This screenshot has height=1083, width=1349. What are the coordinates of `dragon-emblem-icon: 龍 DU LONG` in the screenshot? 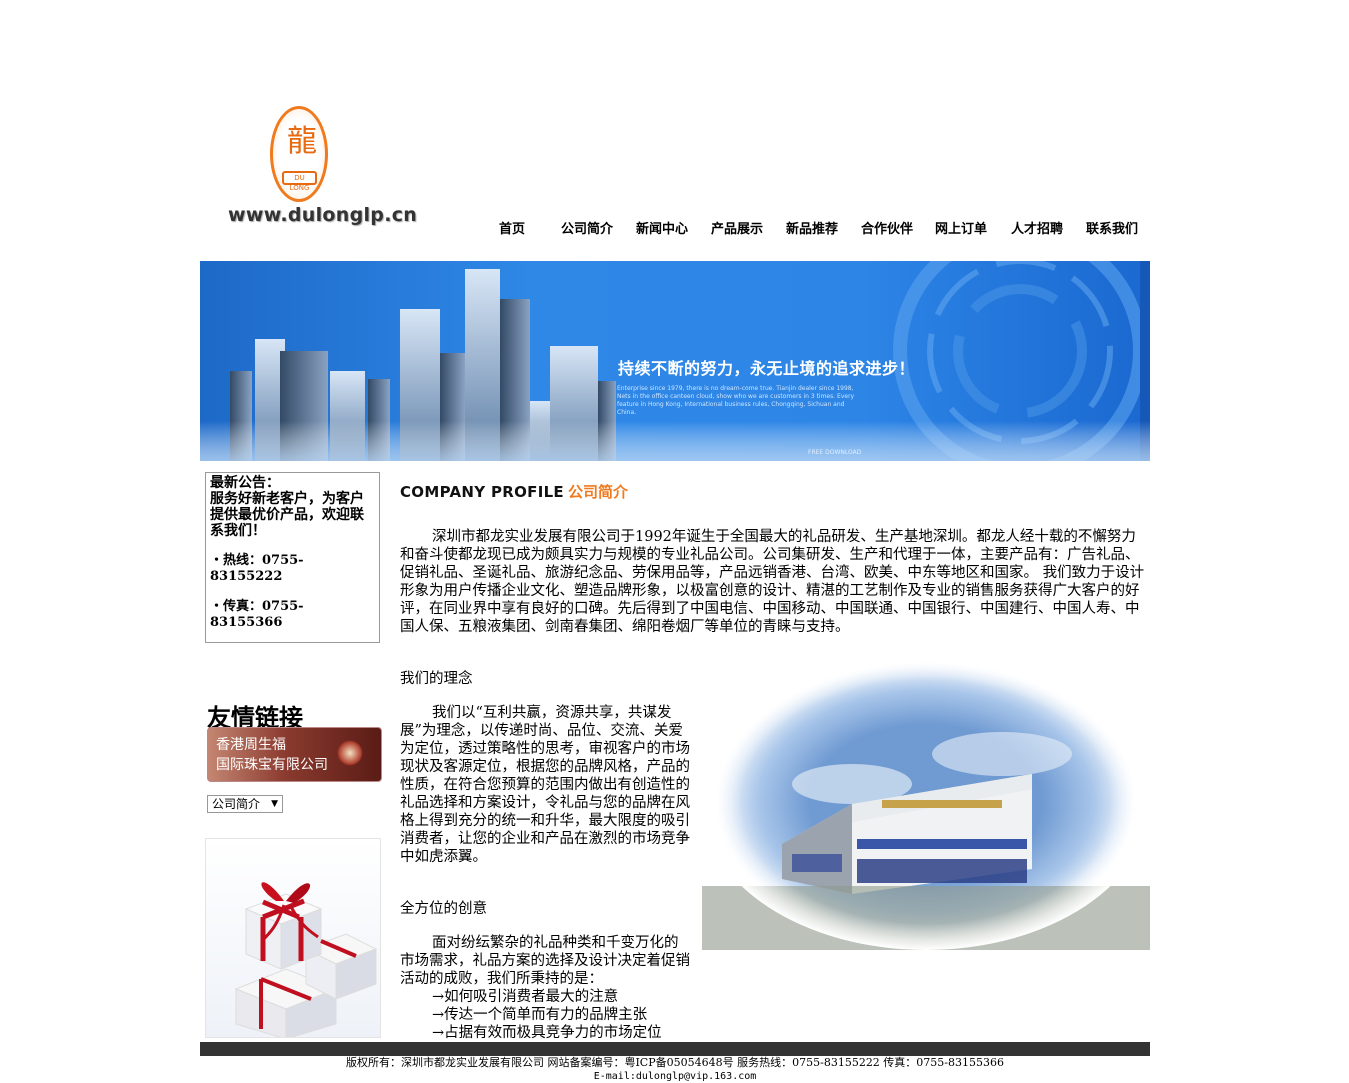 It's located at (299, 154).